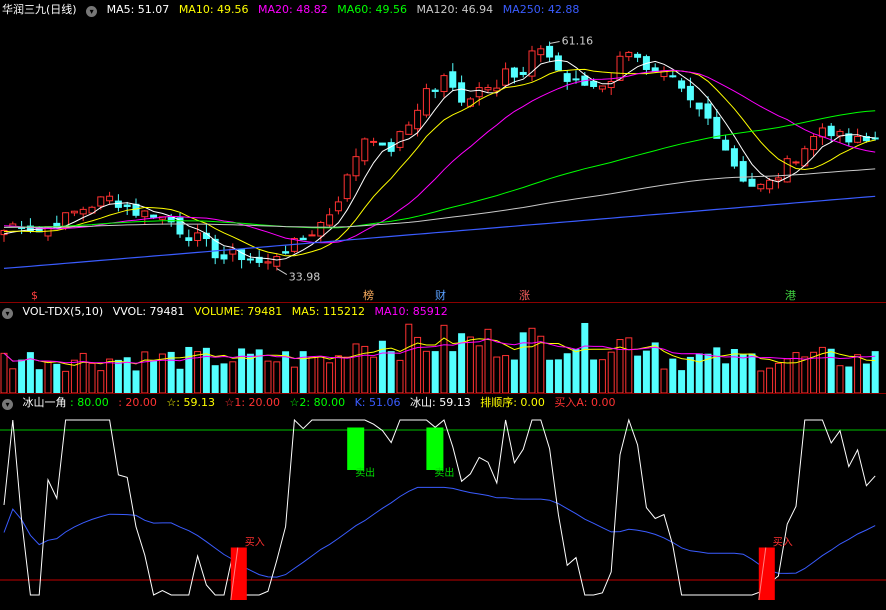 The image size is (886, 610). What do you see at coordinates (252, 402) in the screenshot?
I see `ind-v4: ☆1: 20.00` at bounding box center [252, 402].